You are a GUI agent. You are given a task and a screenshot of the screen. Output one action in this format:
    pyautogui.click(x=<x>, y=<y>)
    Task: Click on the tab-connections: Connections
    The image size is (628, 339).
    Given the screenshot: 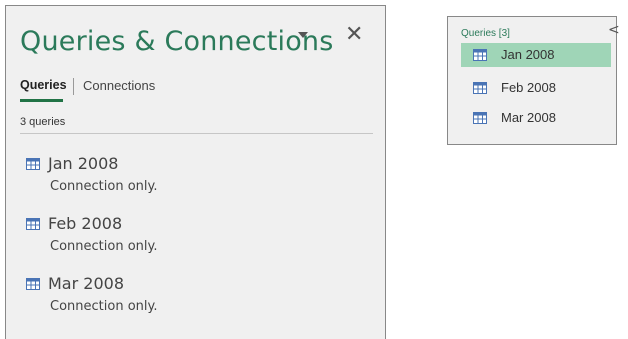 What is the action you would take?
    pyautogui.click(x=119, y=85)
    